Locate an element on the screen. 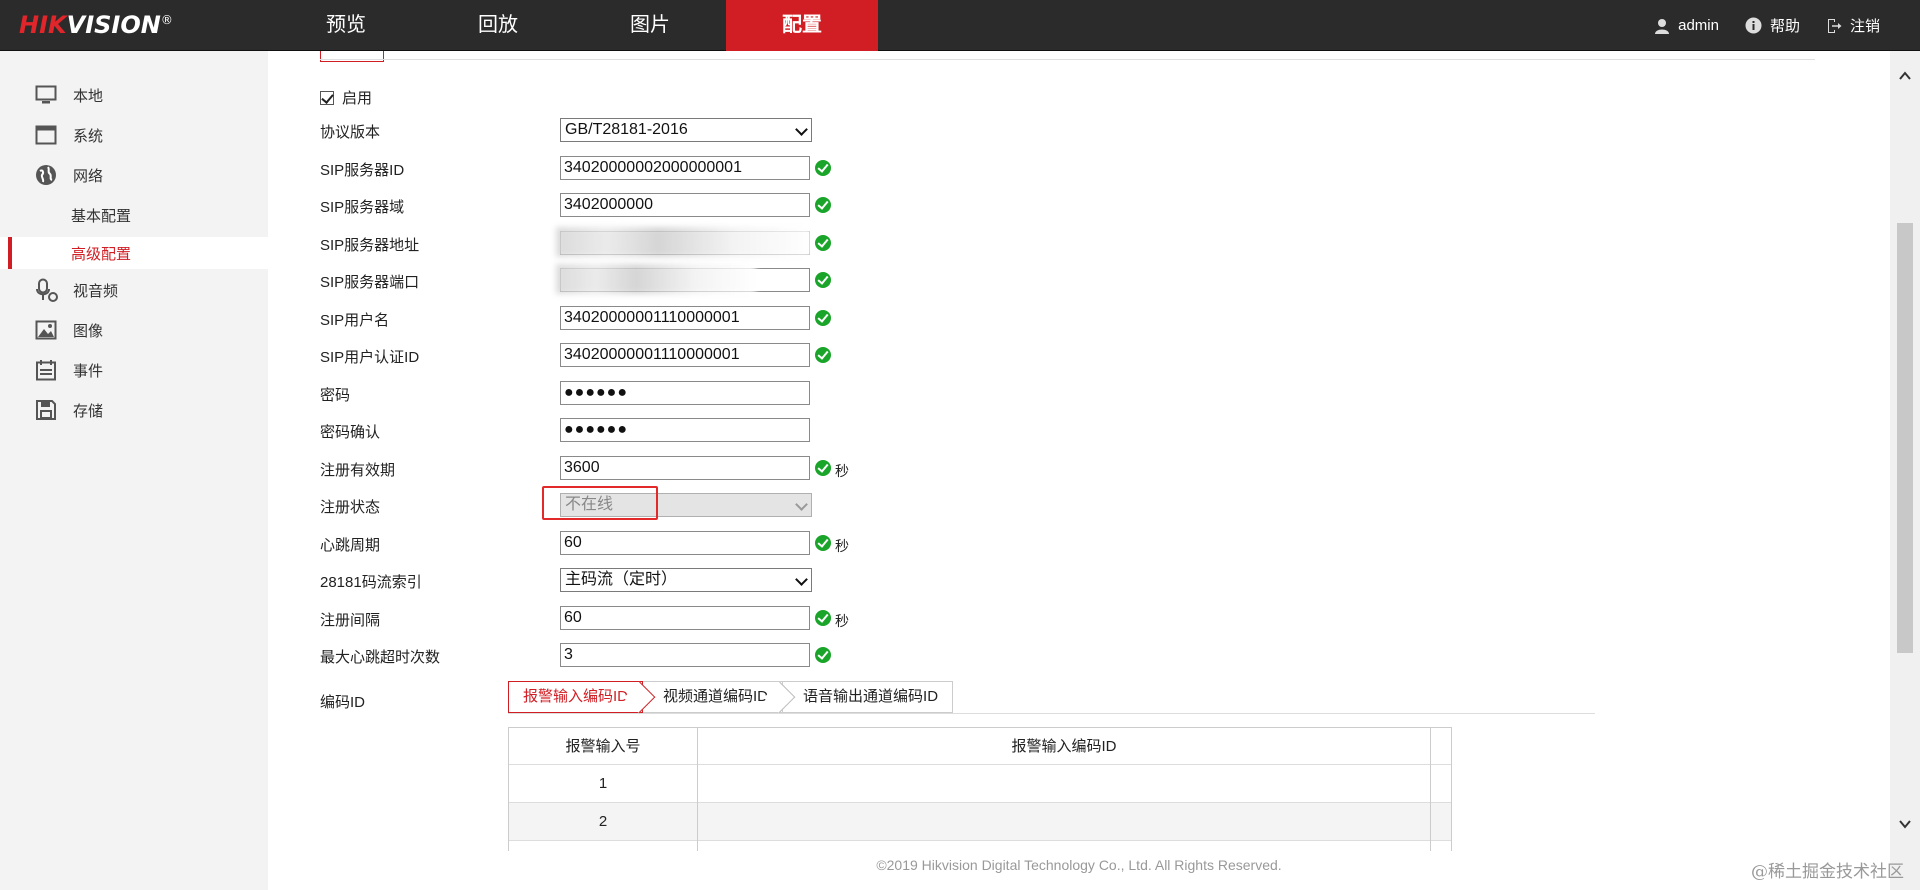 This screenshot has height=890, width=1920. row-sip-server-id: SIP服务器ID 34020000002000000001 is located at coordinates (770, 168).